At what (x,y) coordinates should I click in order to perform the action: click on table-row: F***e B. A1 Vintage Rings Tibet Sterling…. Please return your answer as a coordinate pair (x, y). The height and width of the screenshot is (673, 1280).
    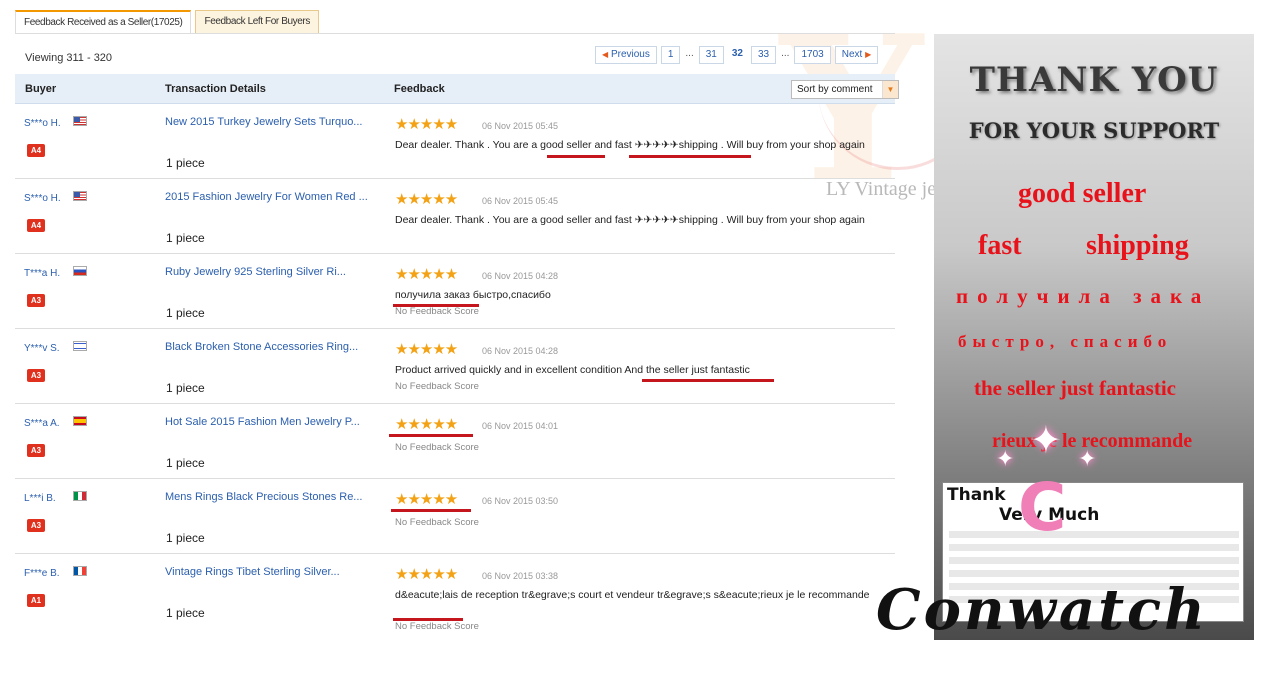
    Looking at the image, I should click on (455, 593).